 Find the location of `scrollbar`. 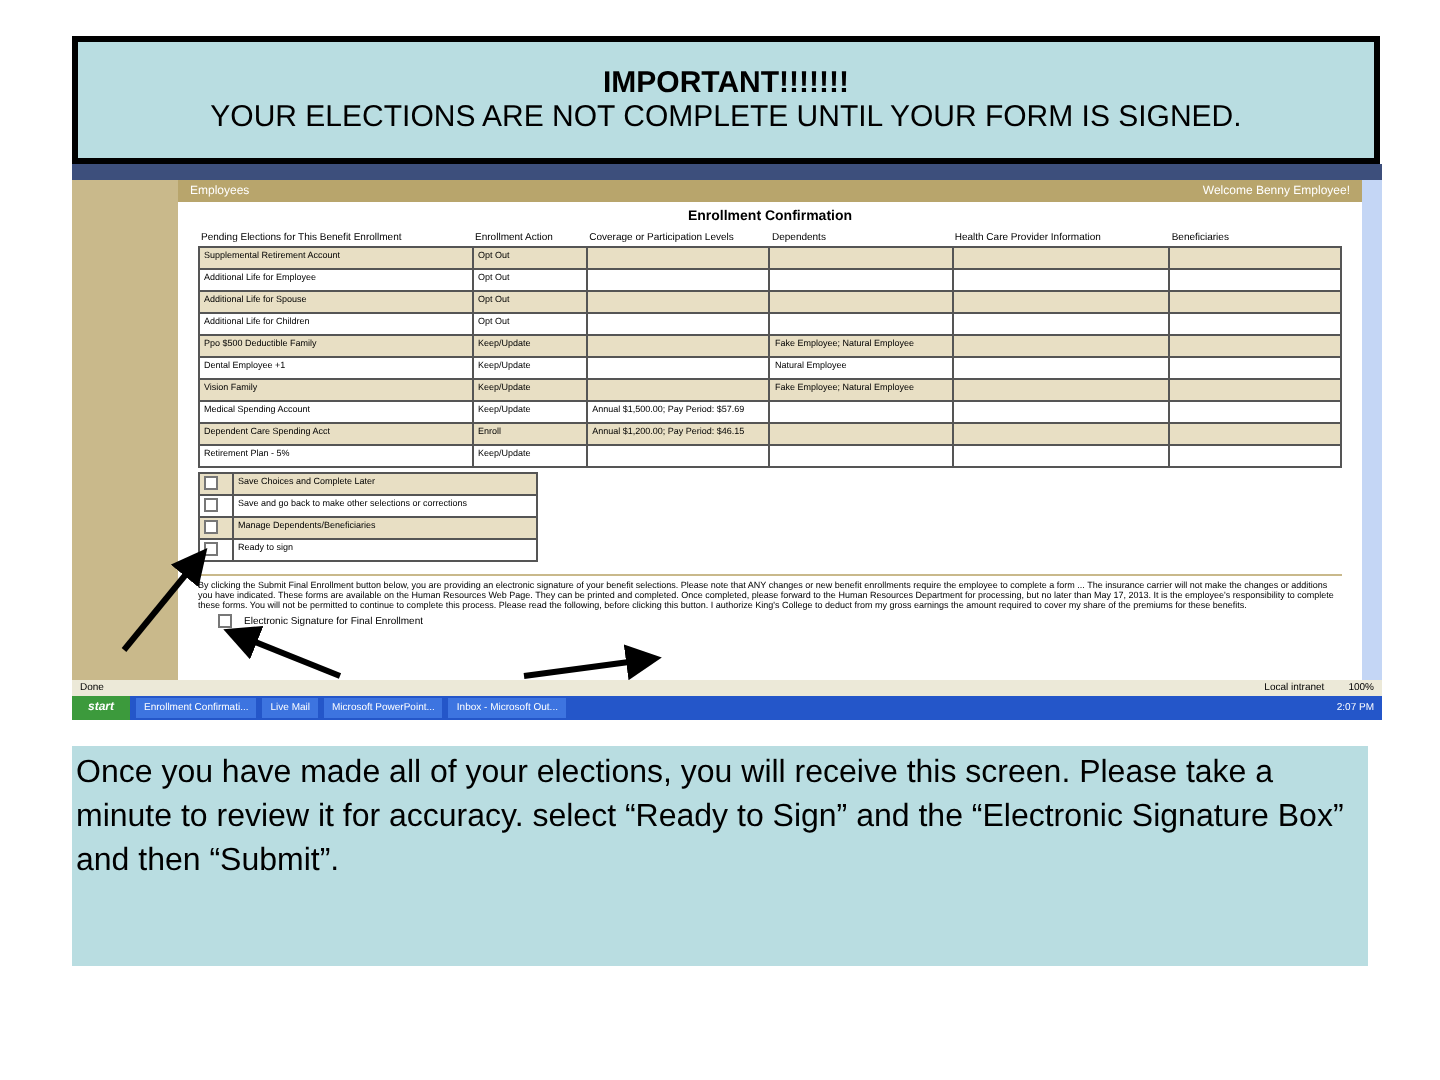

scrollbar is located at coordinates (1372, 430).